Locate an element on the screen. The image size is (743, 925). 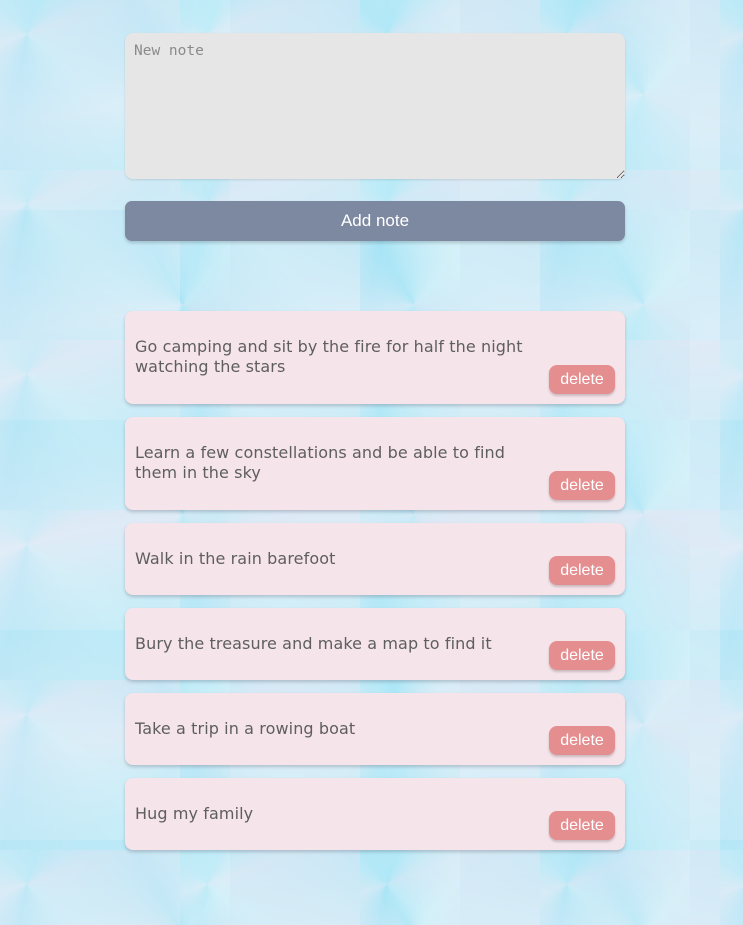
add-note-button: Add note is located at coordinates (375, 221).